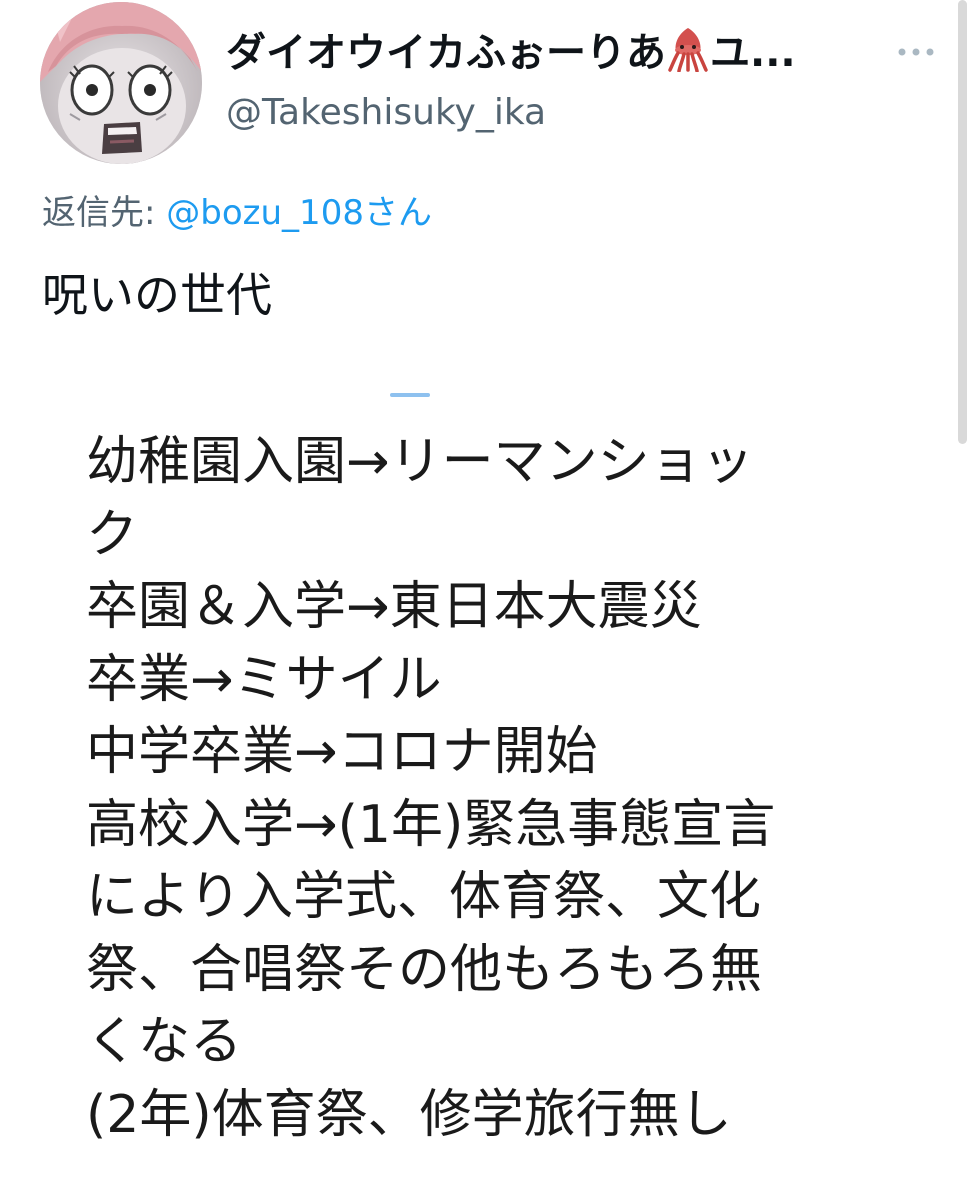 The image size is (976, 1200). What do you see at coordinates (409, 1114) in the screenshot?
I see `image-line: (2年)体育祭、修学旅行無し` at bounding box center [409, 1114].